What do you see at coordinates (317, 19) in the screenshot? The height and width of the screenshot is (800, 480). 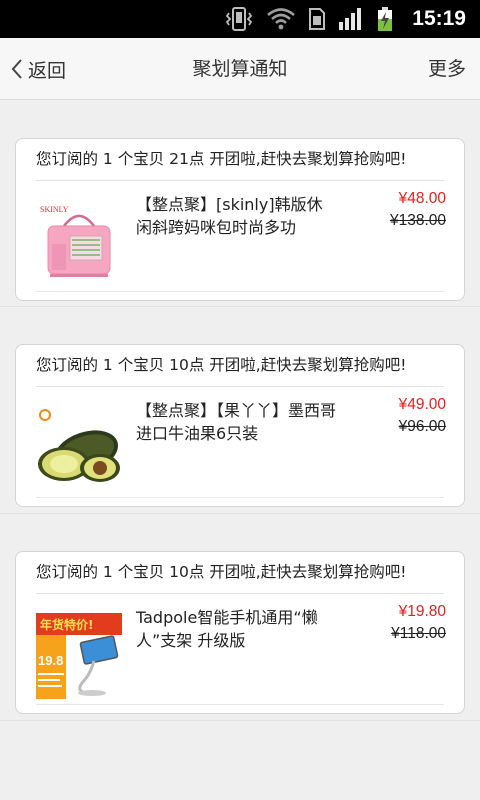 I see `sim-icon` at bounding box center [317, 19].